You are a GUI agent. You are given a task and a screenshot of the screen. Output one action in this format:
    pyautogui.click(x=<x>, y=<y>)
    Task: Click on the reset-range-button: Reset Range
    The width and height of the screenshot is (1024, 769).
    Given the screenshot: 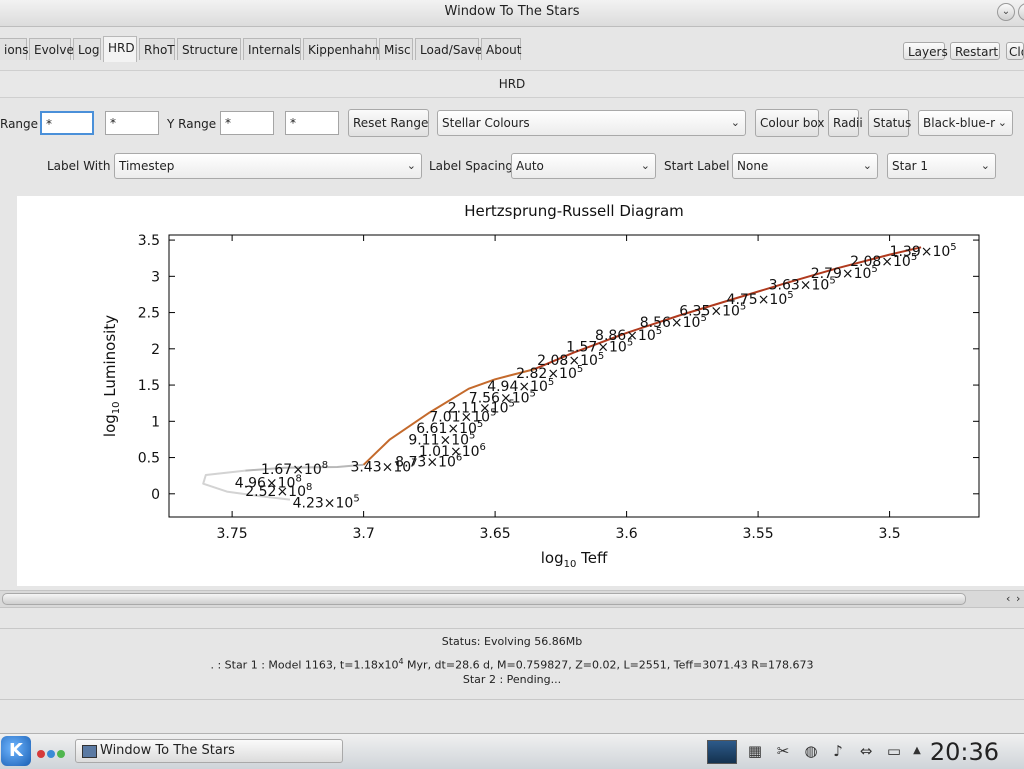 What is the action you would take?
    pyautogui.click(x=388, y=123)
    